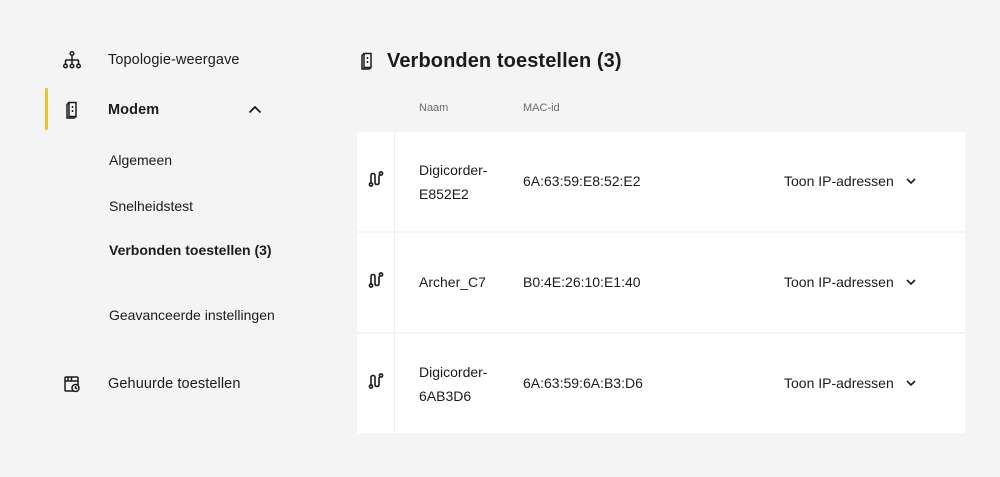 The width and height of the screenshot is (1000, 477). I want to click on sidebar-subitem-snelheidstest: Snelheidstest, so click(194, 206).